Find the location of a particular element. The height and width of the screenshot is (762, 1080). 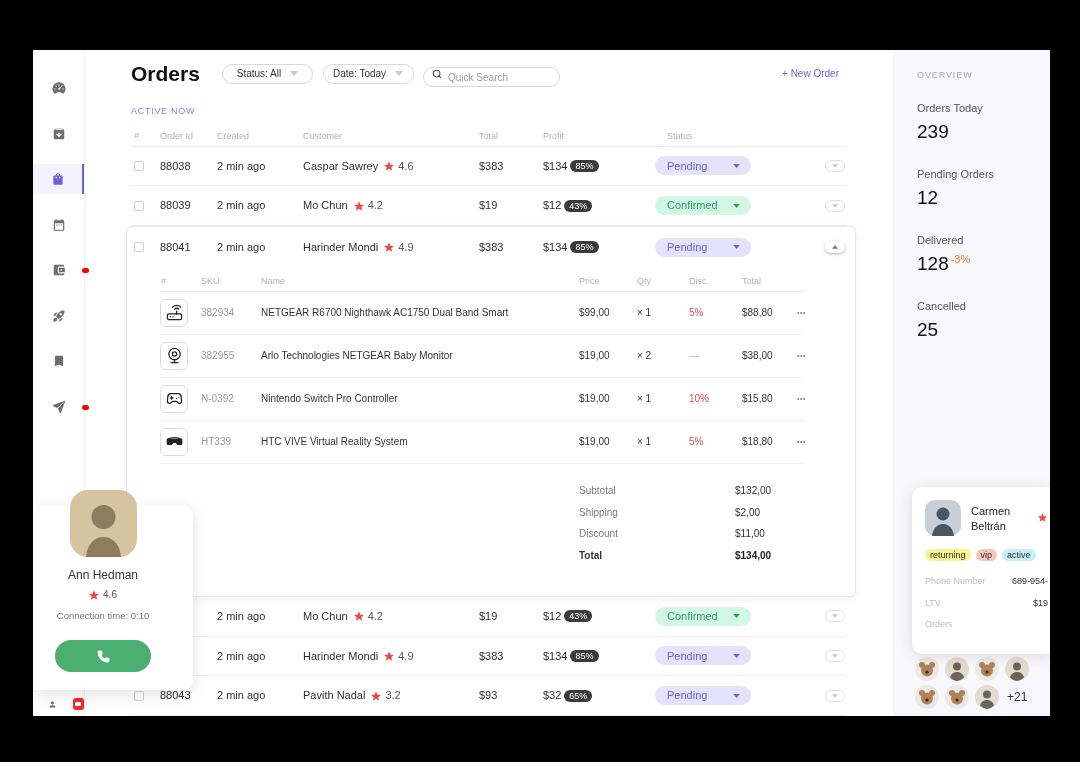

sku: HT339 is located at coordinates (216, 442).